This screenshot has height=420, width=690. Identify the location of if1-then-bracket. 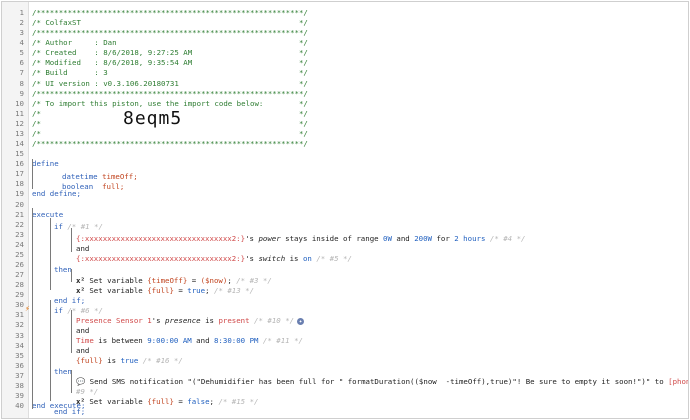
(71, 275).